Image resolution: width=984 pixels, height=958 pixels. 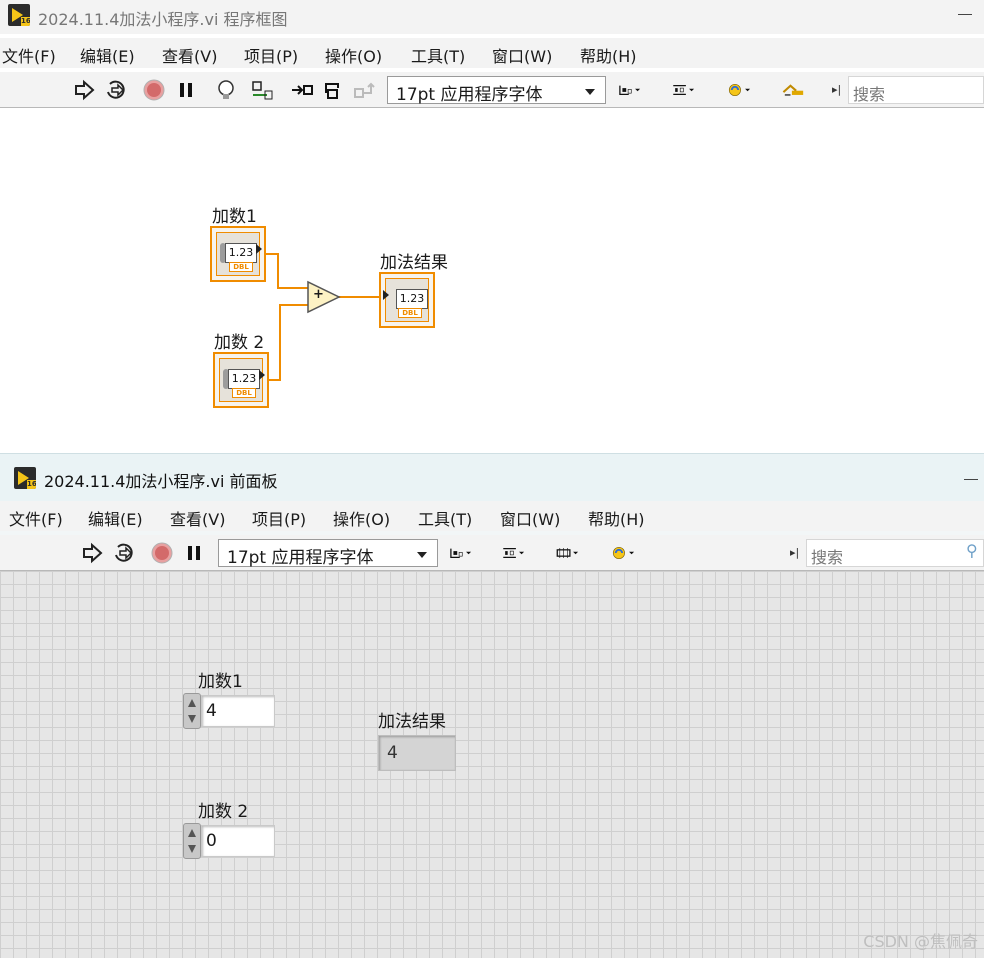 What do you see at coordinates (827, 557) in the screenshot?
I see `front-search-placeholder: 搜索` at bounding box center [827, 557].